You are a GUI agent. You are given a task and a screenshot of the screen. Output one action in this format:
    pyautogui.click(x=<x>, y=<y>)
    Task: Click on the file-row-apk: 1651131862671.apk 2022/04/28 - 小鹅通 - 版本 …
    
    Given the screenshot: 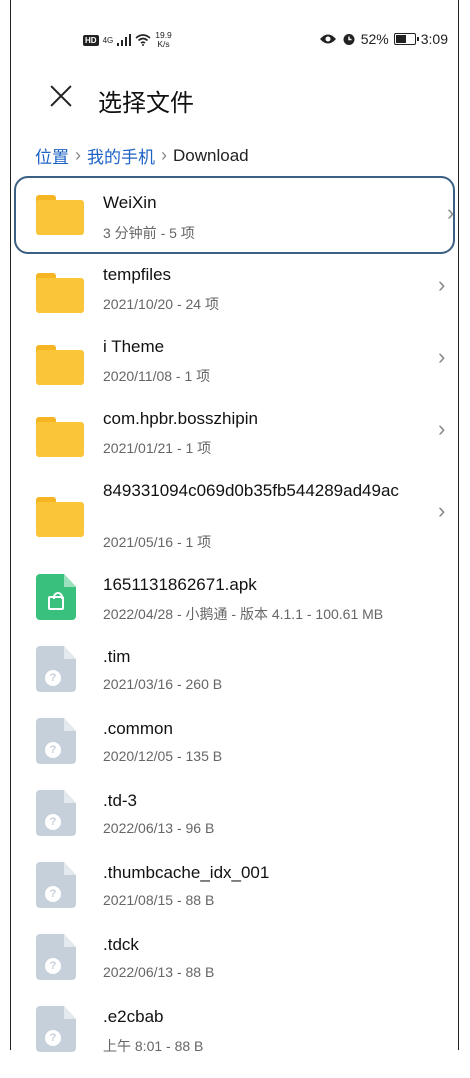 What is the action you would take?
    pyautogui.click(x=234, y=610)
    